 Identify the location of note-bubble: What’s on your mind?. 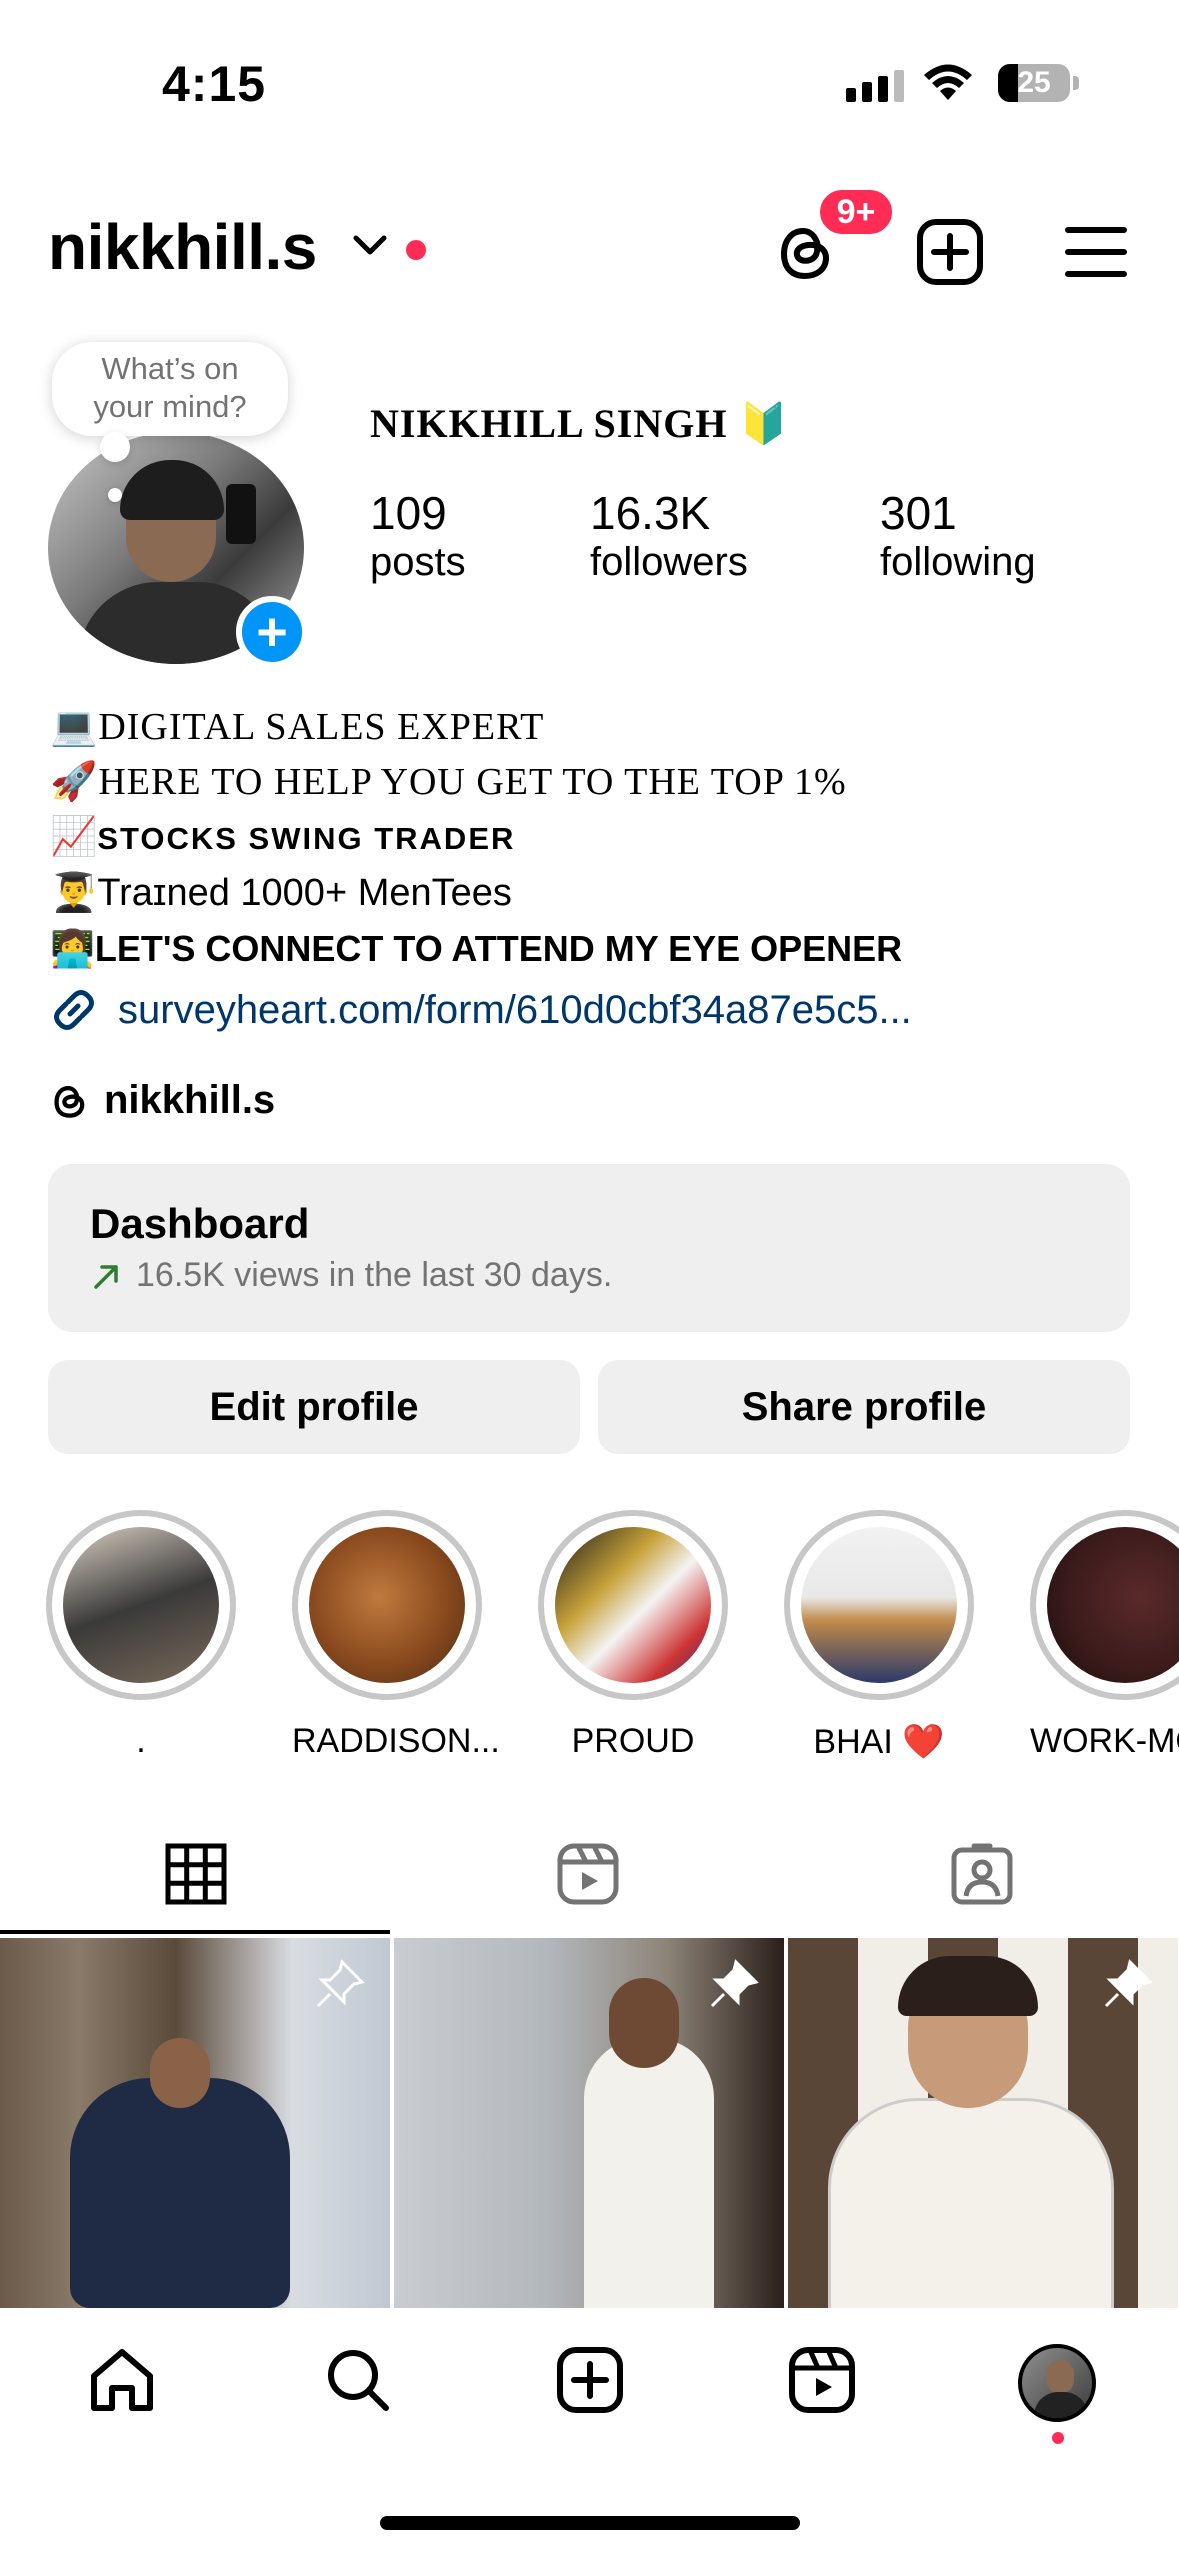
(170, 389).